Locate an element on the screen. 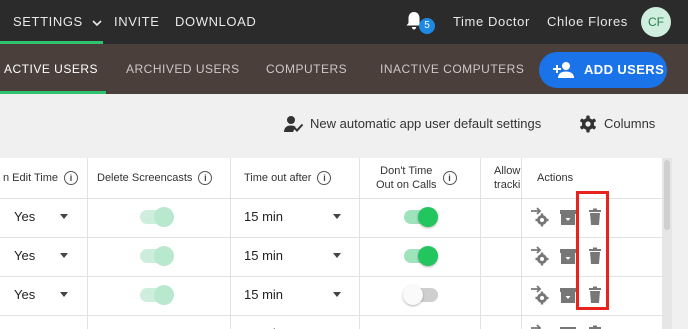 Image resolution: width=688 pixels, height=329 pixels. default-settings-label: New automatic app user default settings is located at coordinates (426, 123).